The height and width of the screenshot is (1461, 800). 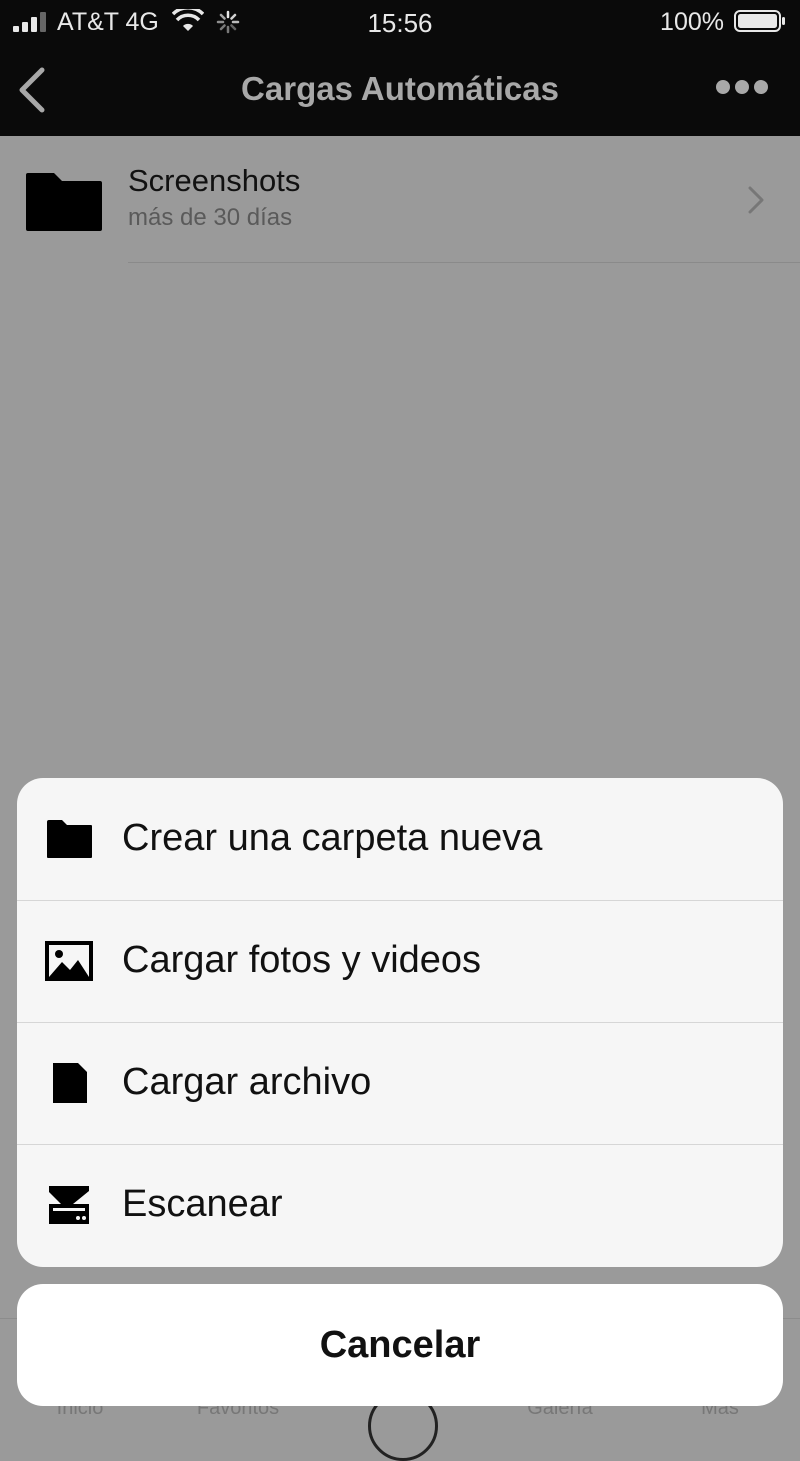 I want to click on battery-icon, so click(x=759, y=21).